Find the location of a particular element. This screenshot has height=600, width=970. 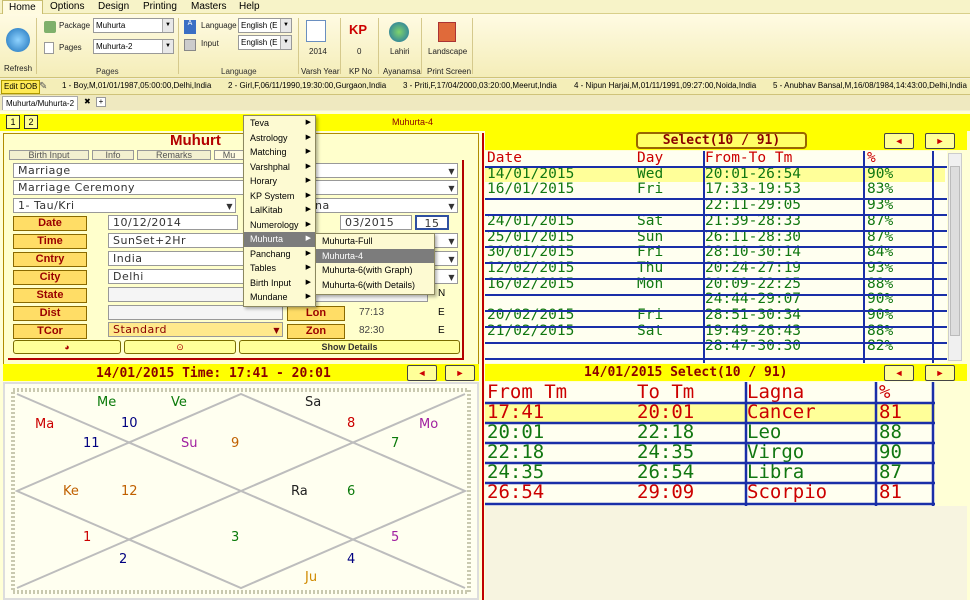

dist-field is located at coordinates (195, 312).